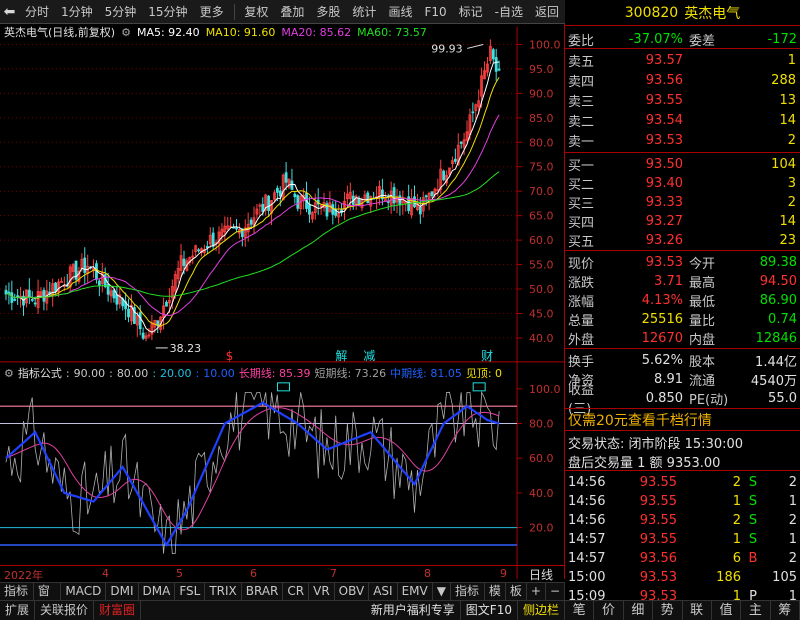 This screenshot has width=800, height=620. I want to click on indicator-tab-2: MACD, so click(84, 591).